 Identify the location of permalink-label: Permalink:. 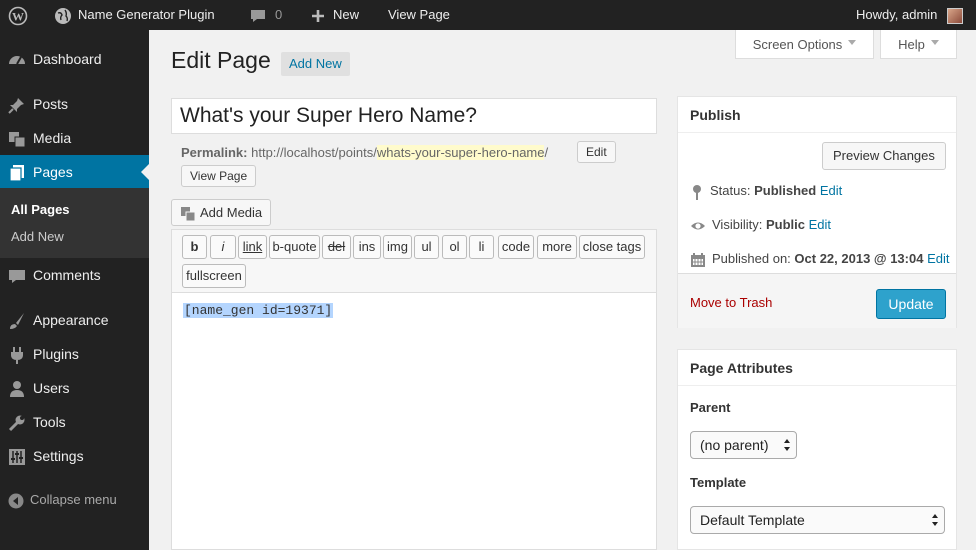
(214, 152).